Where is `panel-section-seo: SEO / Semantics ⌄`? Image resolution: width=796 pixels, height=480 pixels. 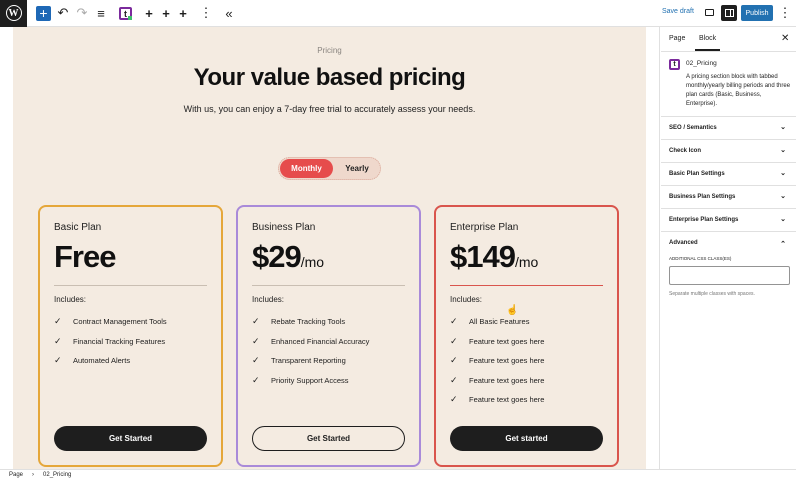
panel-section-seo: SEO / Semantics ⌄ is located at coordinates (728, 127).